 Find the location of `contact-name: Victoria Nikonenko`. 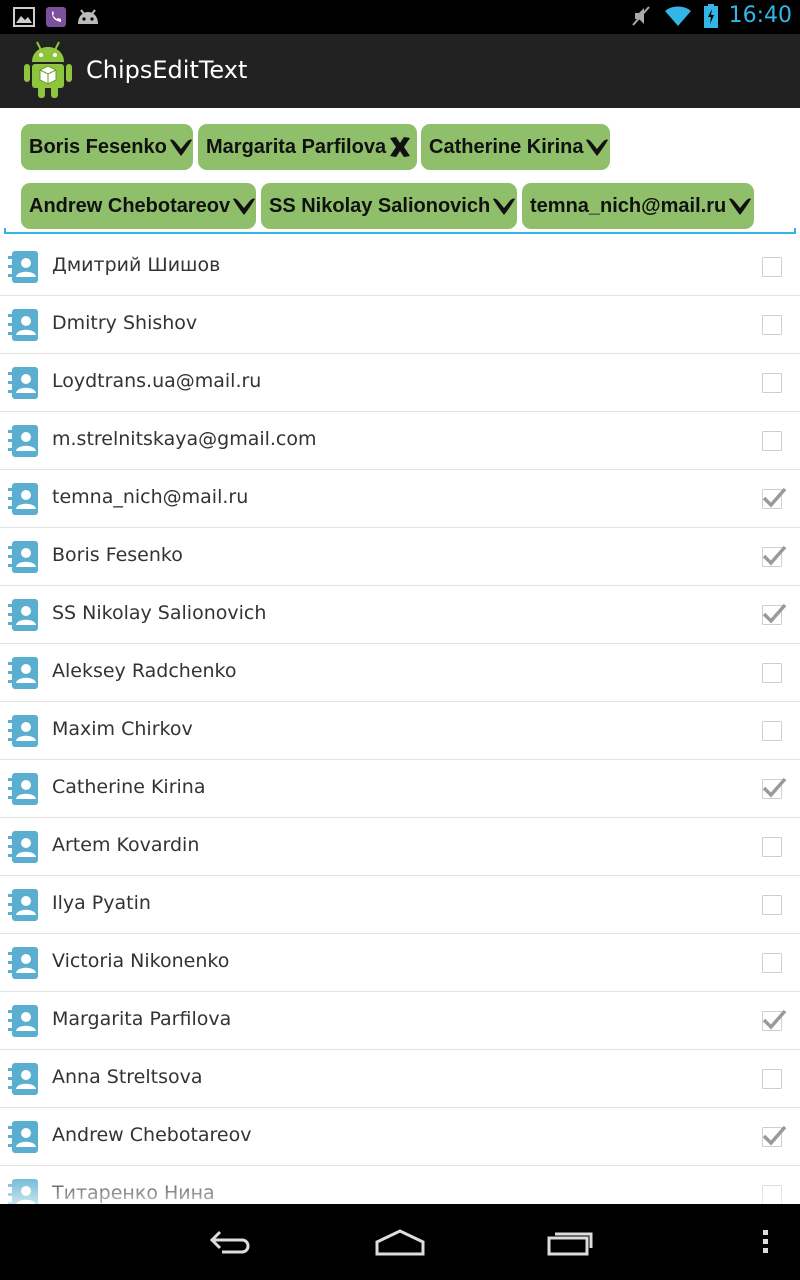

contact-name: Victoria Nikonenko is located at coordinates (141, 961).